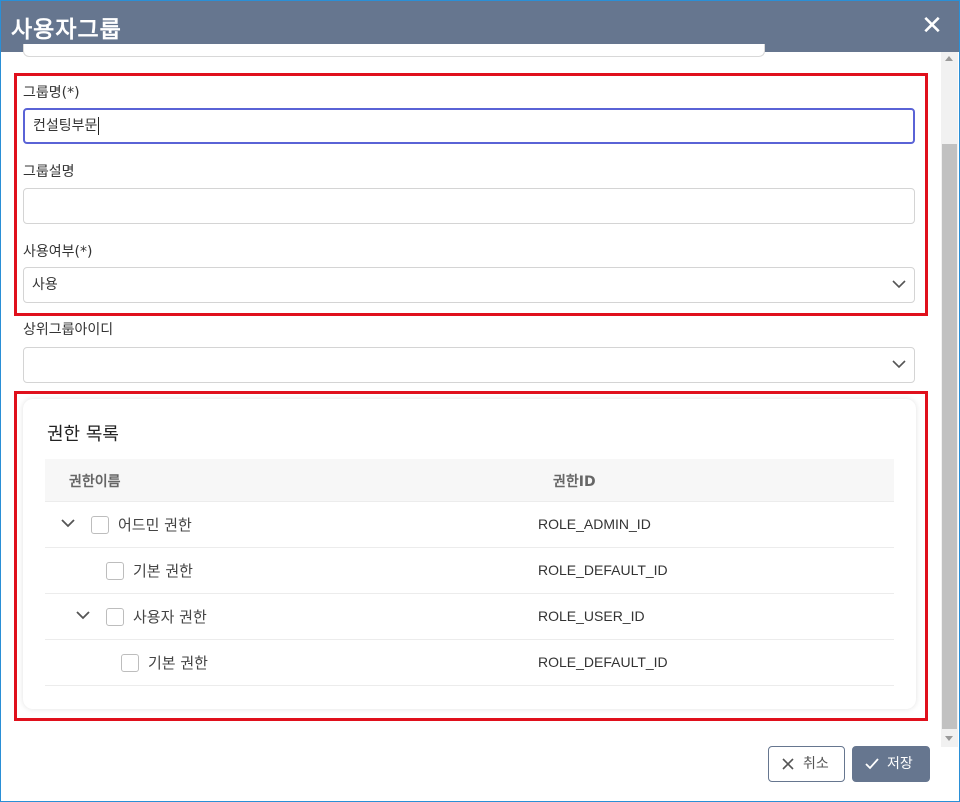  Describe the element at coordinates (469, 525) in the screenshot. I see `table-row: 어드민 권한 ROLE_ADMIN_ID` at that location.